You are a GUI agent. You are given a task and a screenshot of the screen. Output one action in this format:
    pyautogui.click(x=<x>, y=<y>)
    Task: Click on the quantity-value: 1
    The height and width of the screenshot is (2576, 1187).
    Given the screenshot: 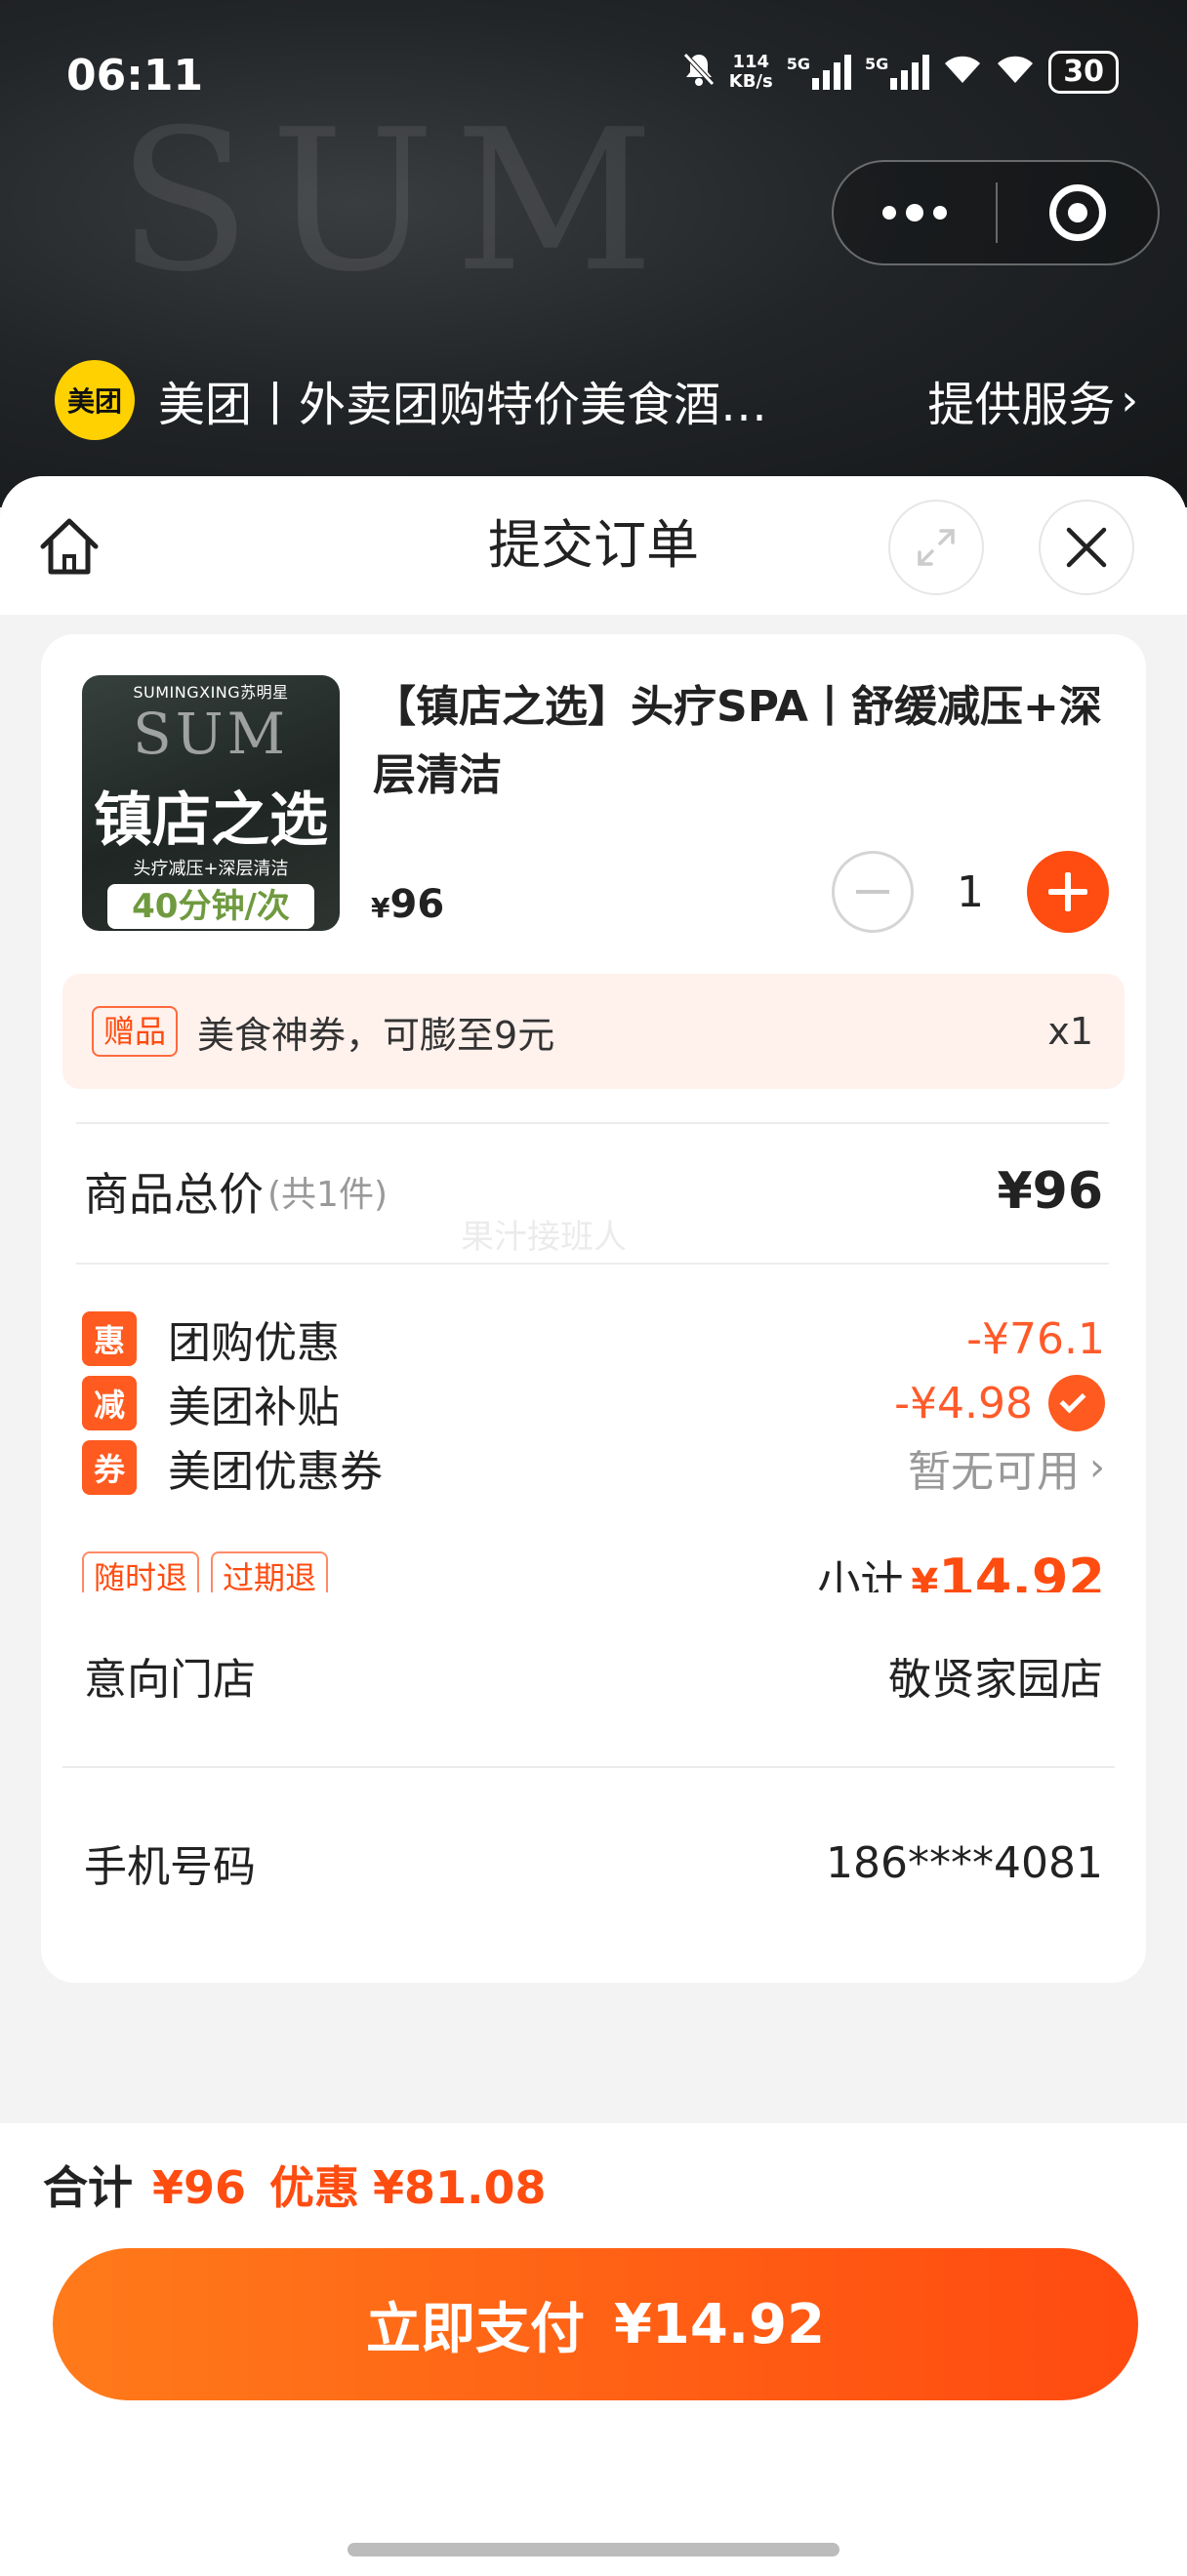 What is the action you would take?
    pyautogui.click(x=970, y=891)
    